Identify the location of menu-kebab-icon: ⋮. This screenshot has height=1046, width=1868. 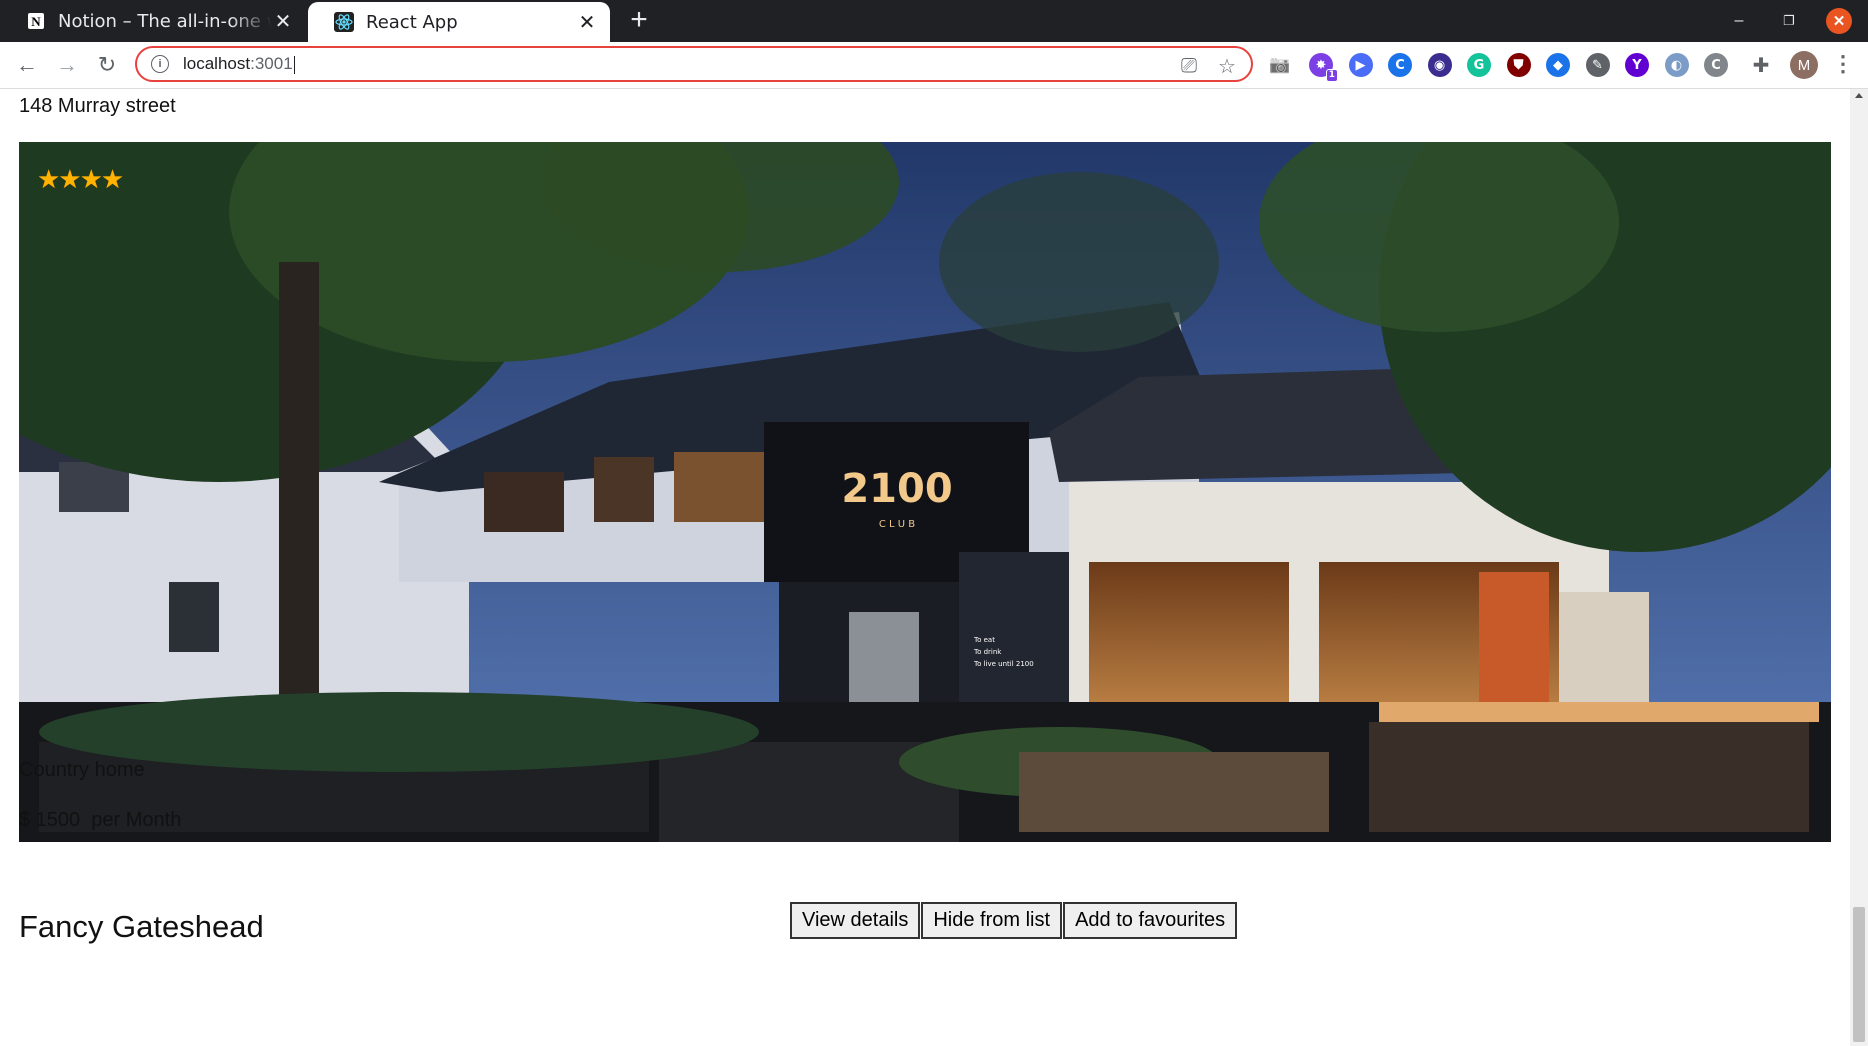
(1843, 65).